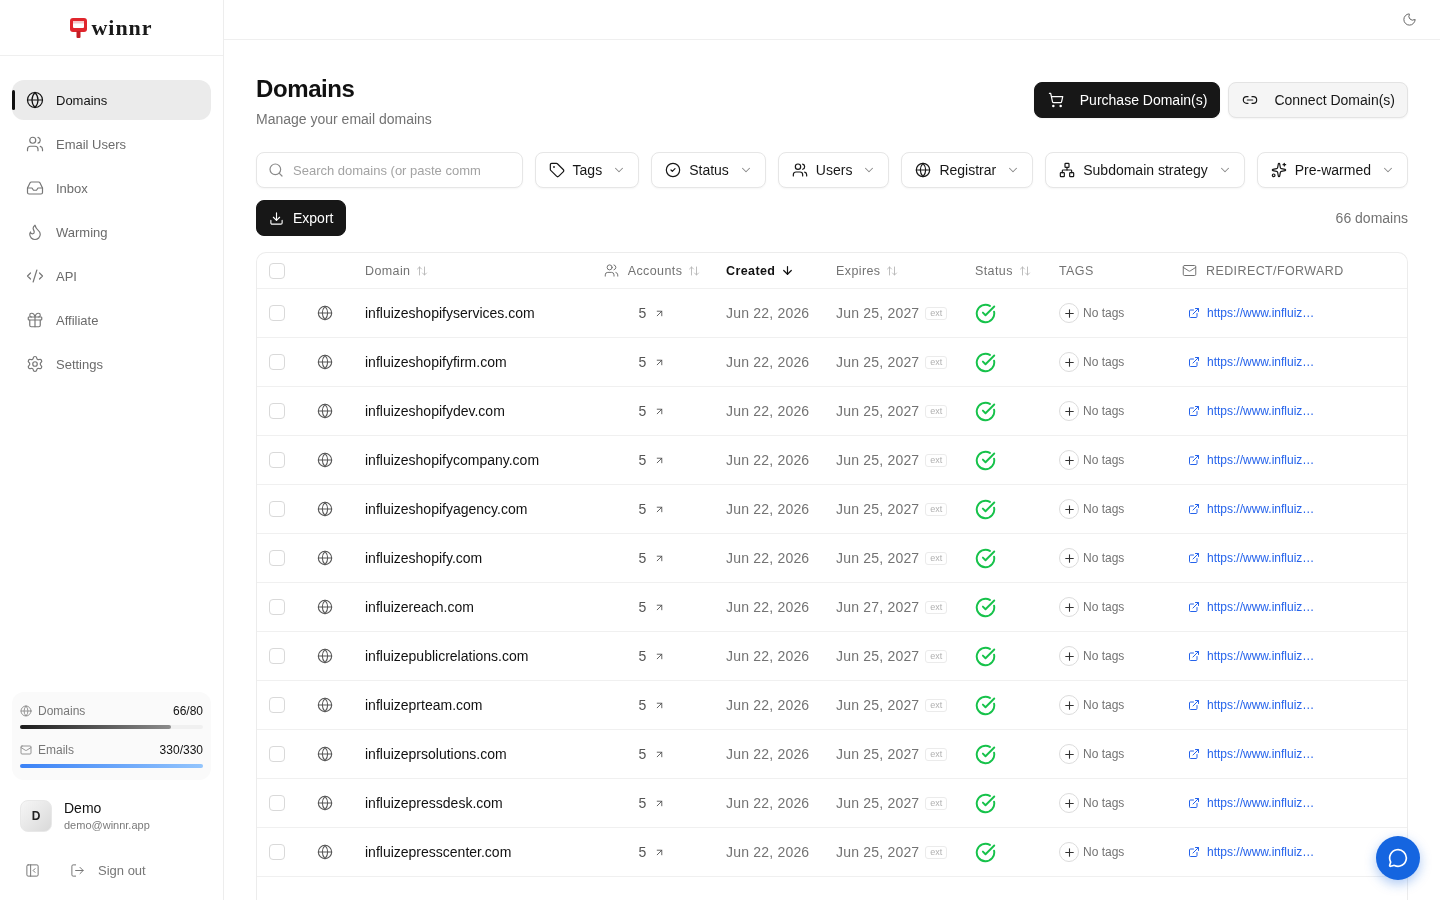 The width and height of the screenshot is (1440, 900). What do you see at coordinates (556, 170) in the screenshot?
I see `tag-icon` at bounding box center [556, 170].